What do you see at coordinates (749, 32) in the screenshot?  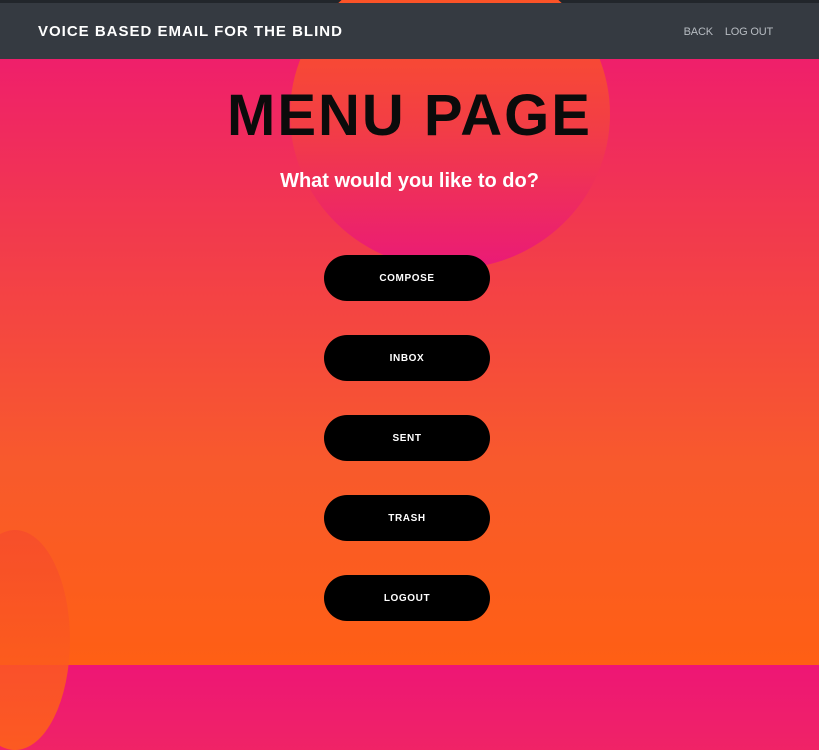 I see `logout-link: LOG OUT` at bounding box center [749, 32].